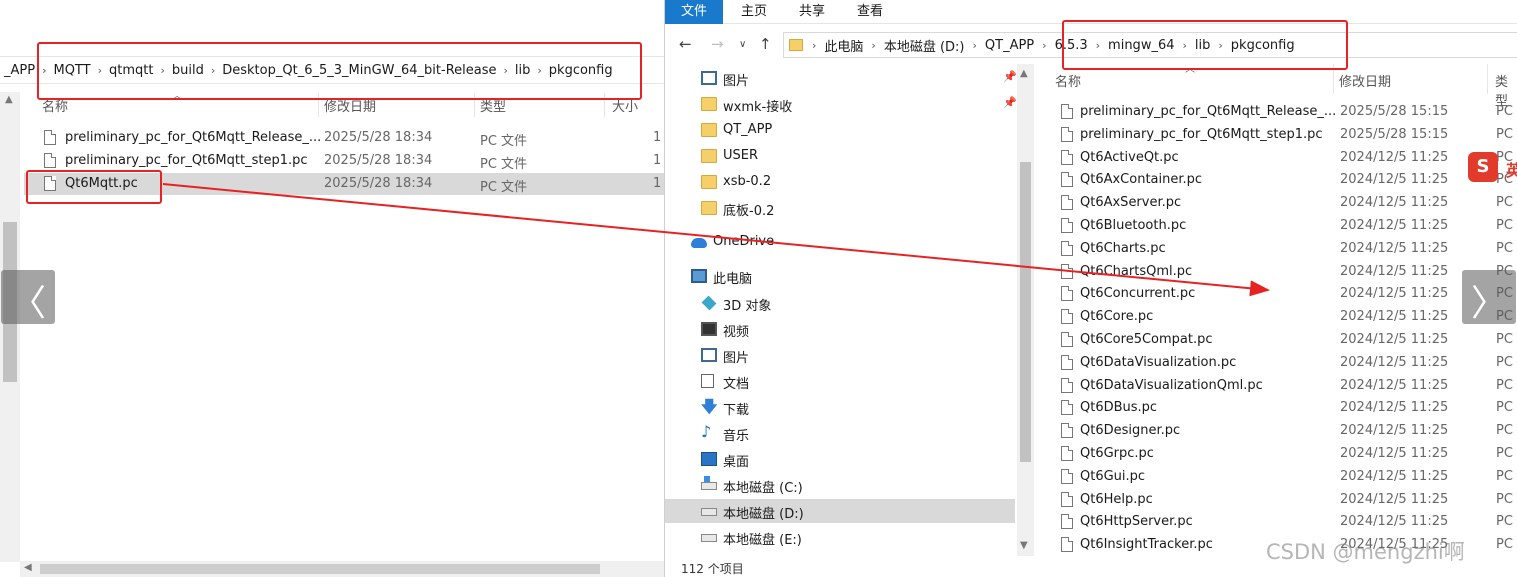 The height and width of the screenshot is (577, 1517). What do you see at coordinates (840, 242) in the screenshot?
I see `nav-item: OneDrive` at bounding box center [840, 242].